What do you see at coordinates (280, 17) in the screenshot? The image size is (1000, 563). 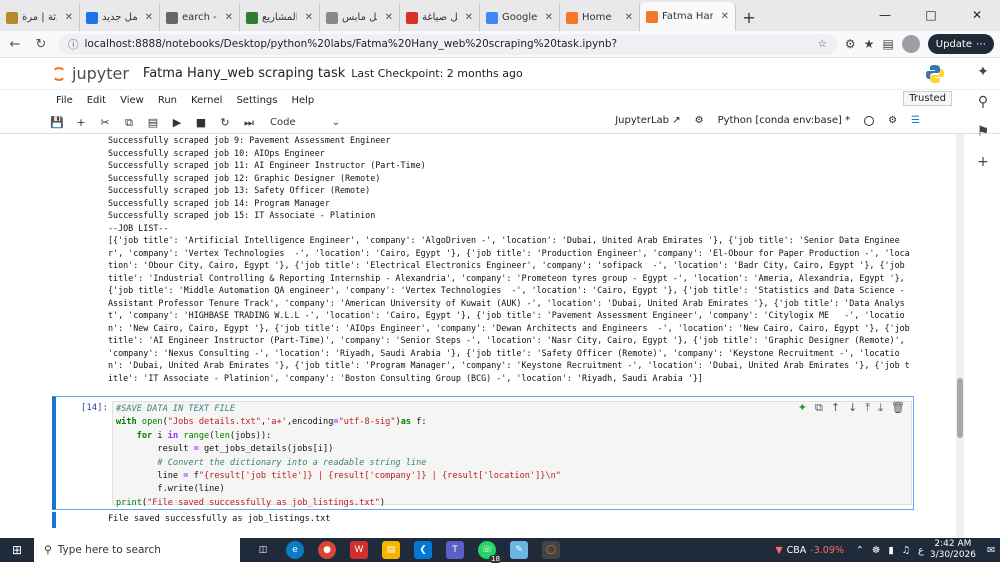 I see `browser-tab: المشاريع ✕` at bounding box center [280, 17].